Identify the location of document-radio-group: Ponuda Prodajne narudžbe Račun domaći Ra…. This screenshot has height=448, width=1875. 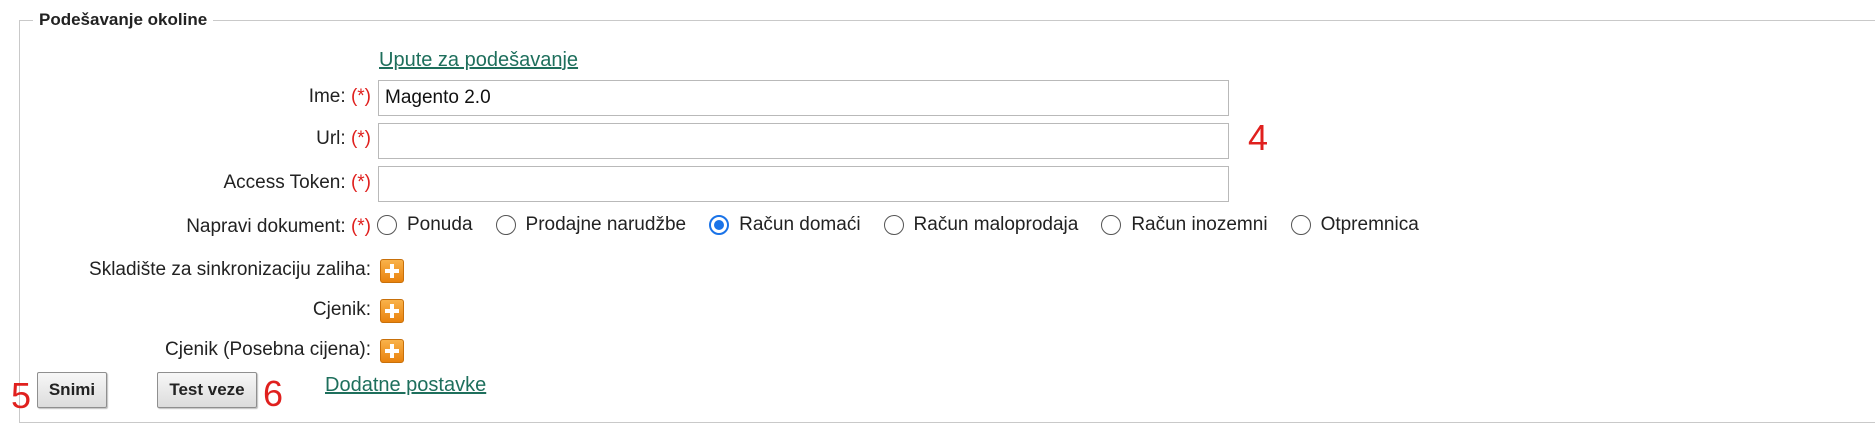
(909, 225).